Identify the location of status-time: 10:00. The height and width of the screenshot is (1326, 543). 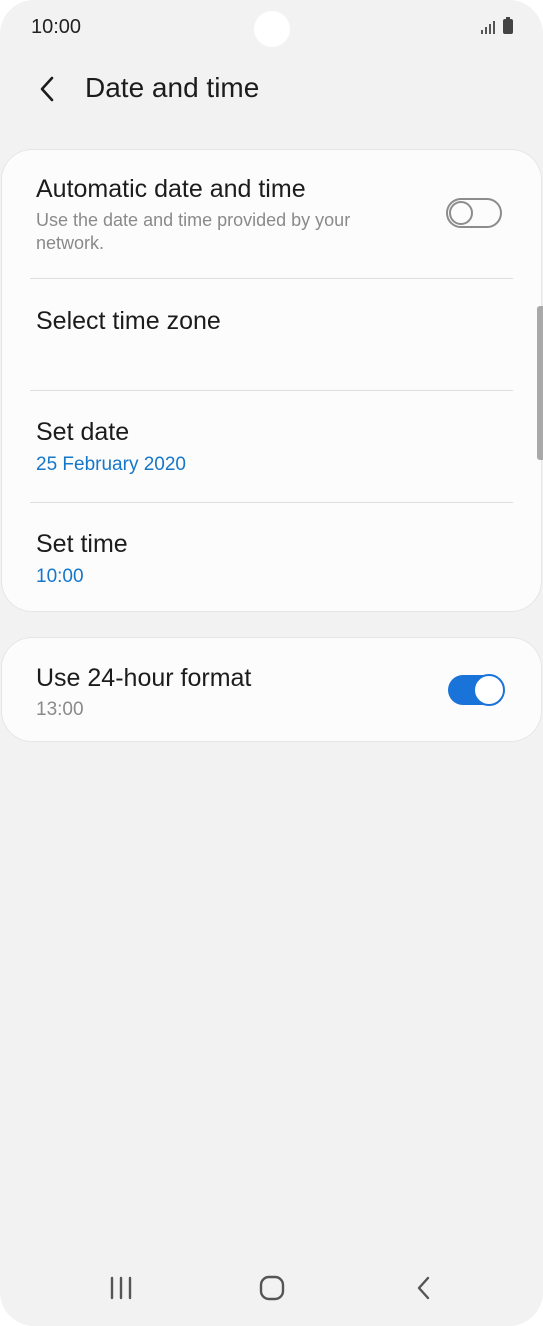
(56, 27).